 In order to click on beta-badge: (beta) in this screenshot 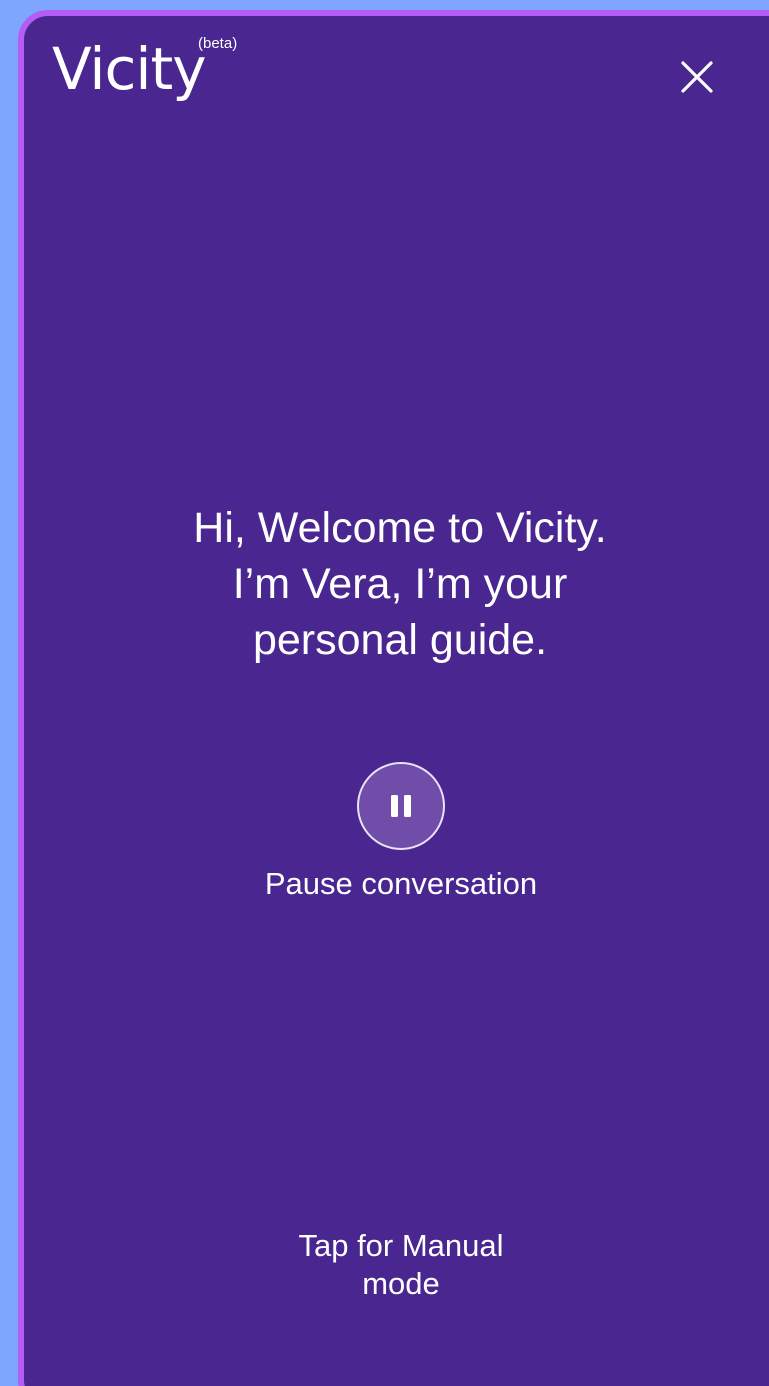, I will do `click(218, 43)`.